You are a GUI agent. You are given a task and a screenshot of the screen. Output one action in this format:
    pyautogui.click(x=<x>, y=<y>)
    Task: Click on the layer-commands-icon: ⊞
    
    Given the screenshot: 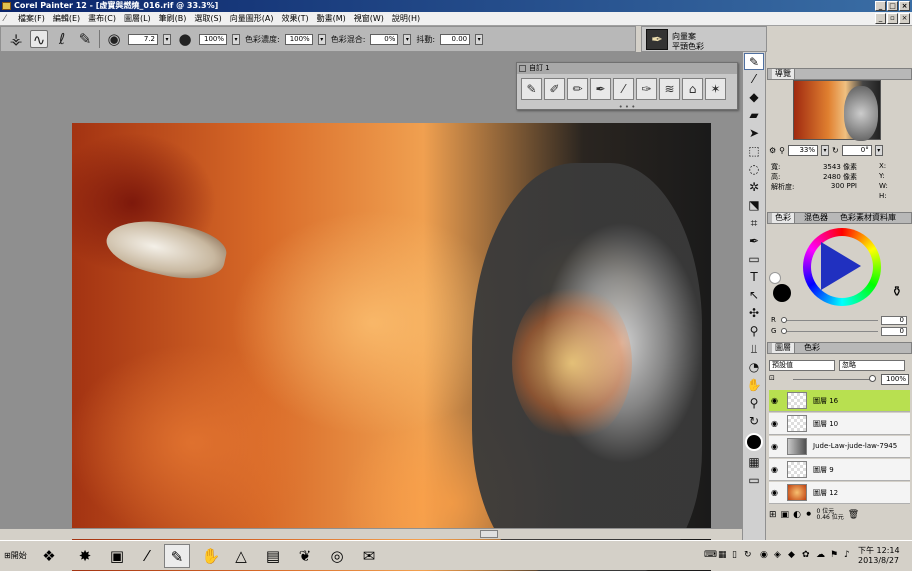 What is the action you would take?
    pyautogui.click(x=773, y=515)
    